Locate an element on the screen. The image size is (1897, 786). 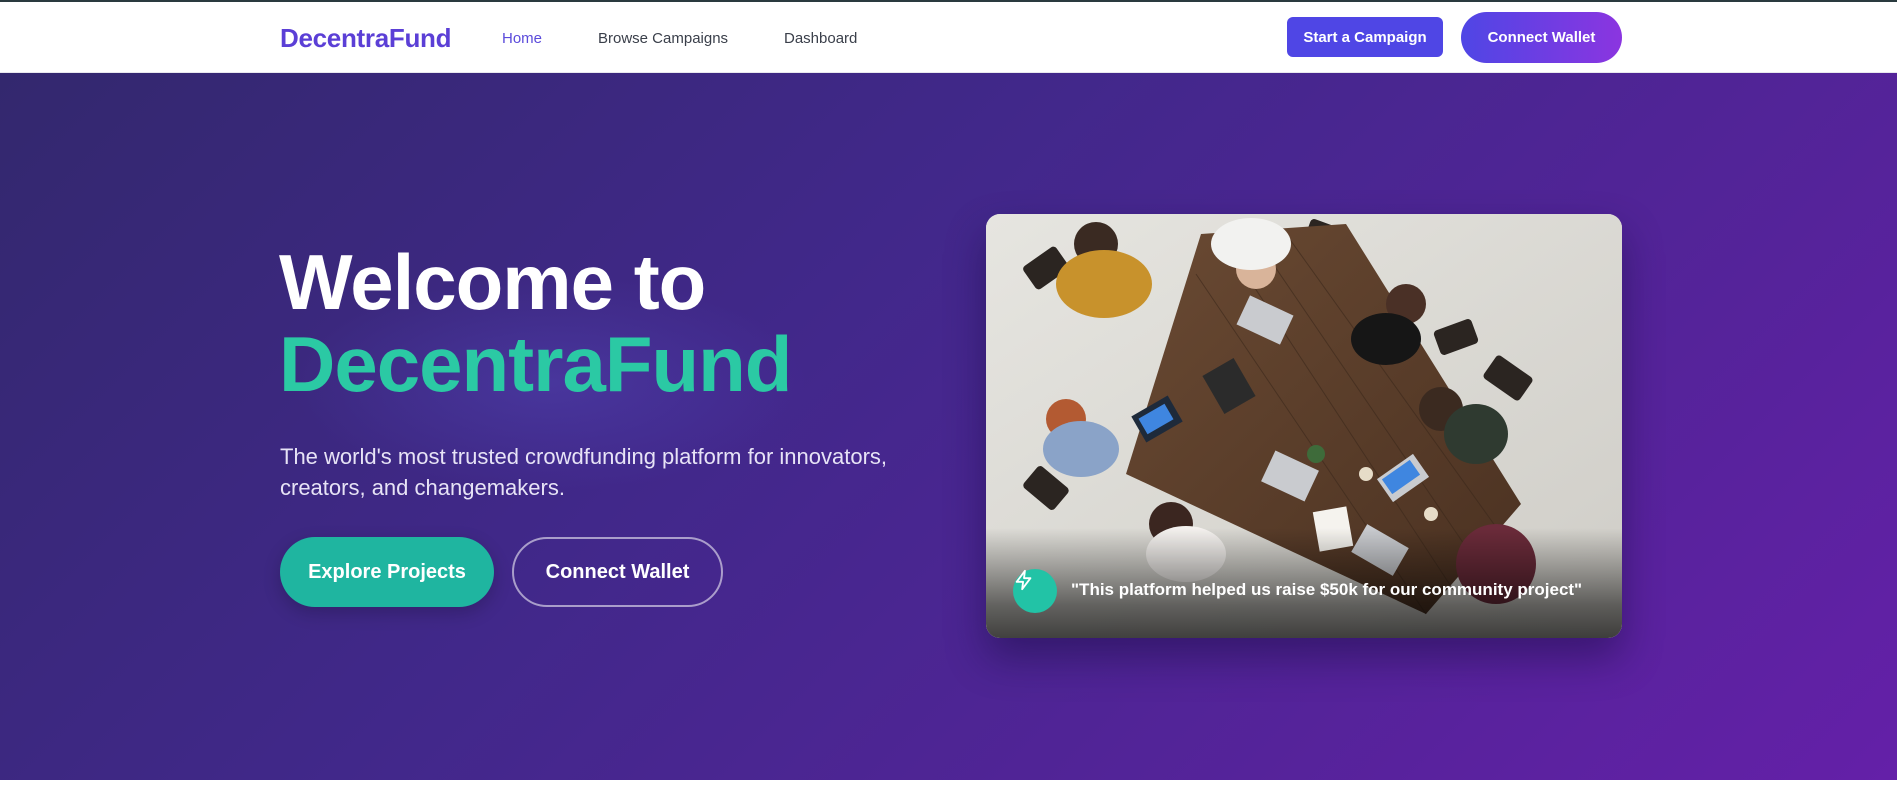
nav-link-home: Home is located at coordinates (522, 38).